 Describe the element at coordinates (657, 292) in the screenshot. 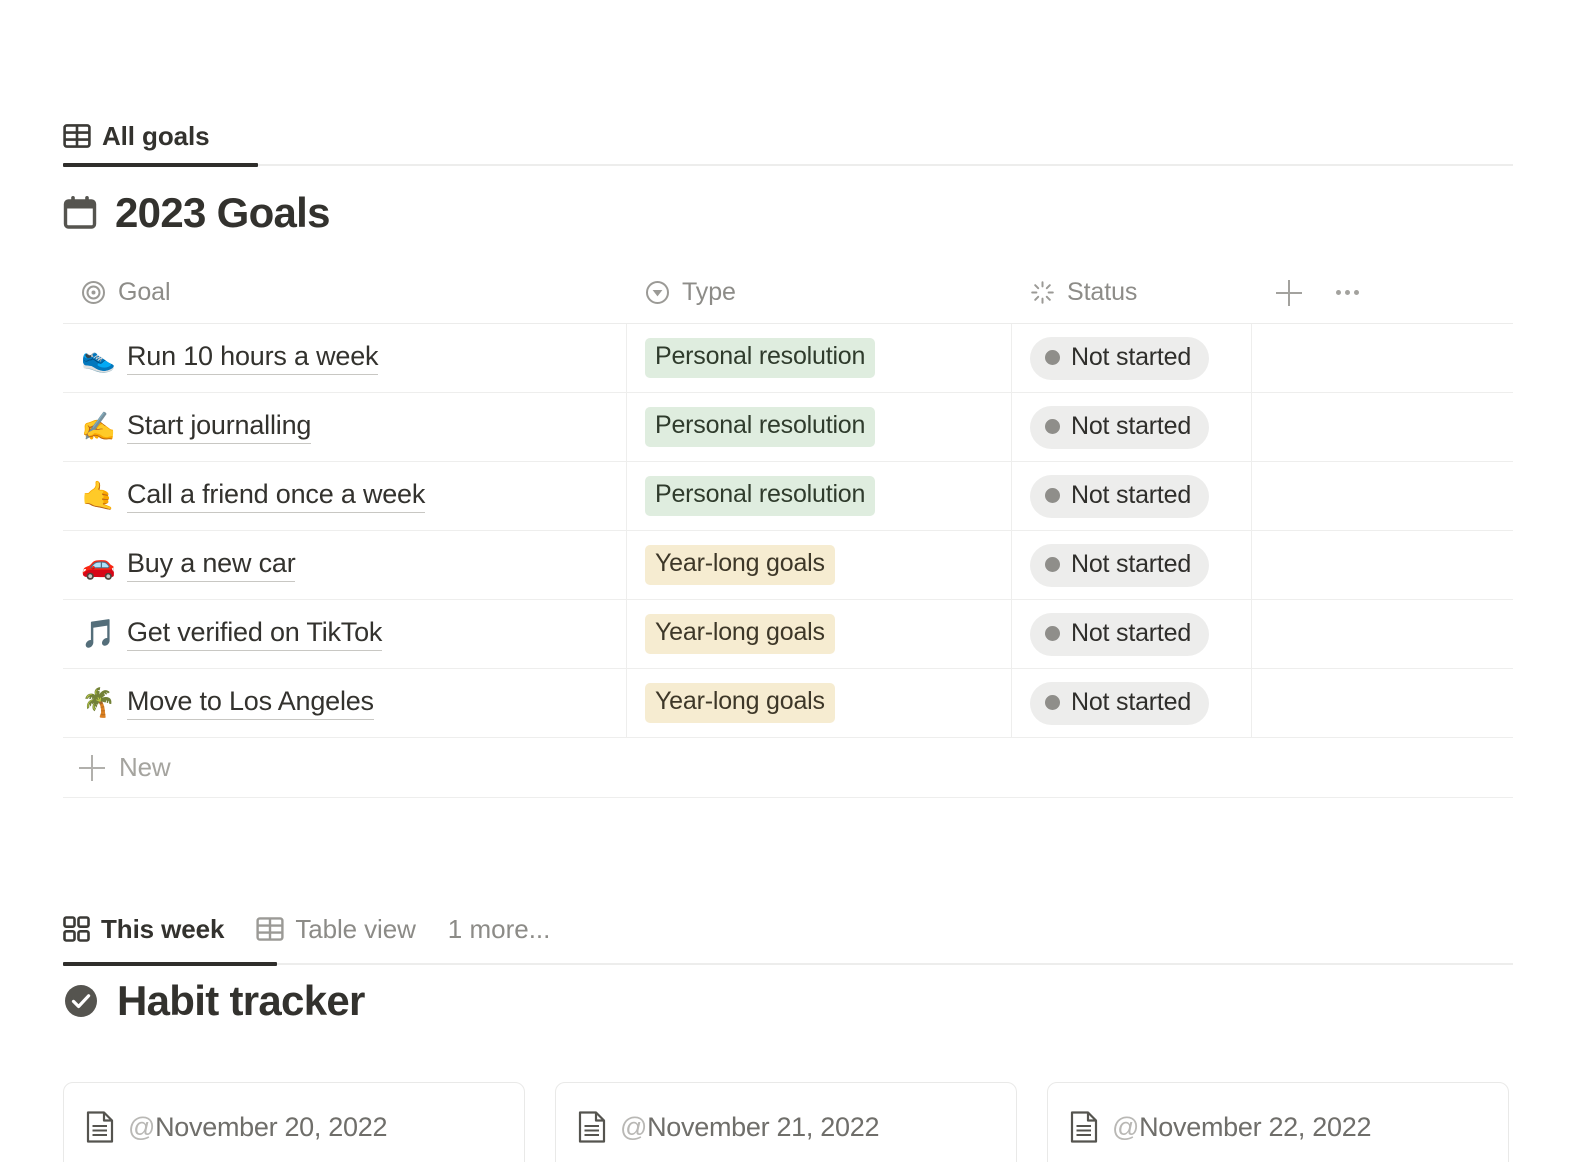

I see `select-dropdown-icon` at that location.